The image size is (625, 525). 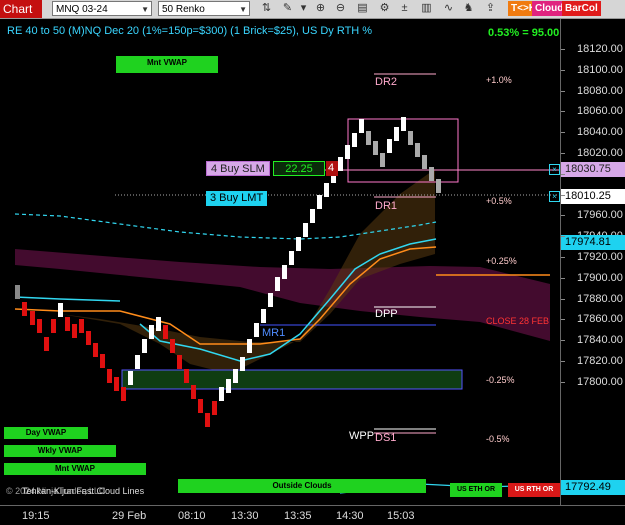 I want to click on instrument-selector: MNQ 03-24 ▼, so click(x=102, y=8).